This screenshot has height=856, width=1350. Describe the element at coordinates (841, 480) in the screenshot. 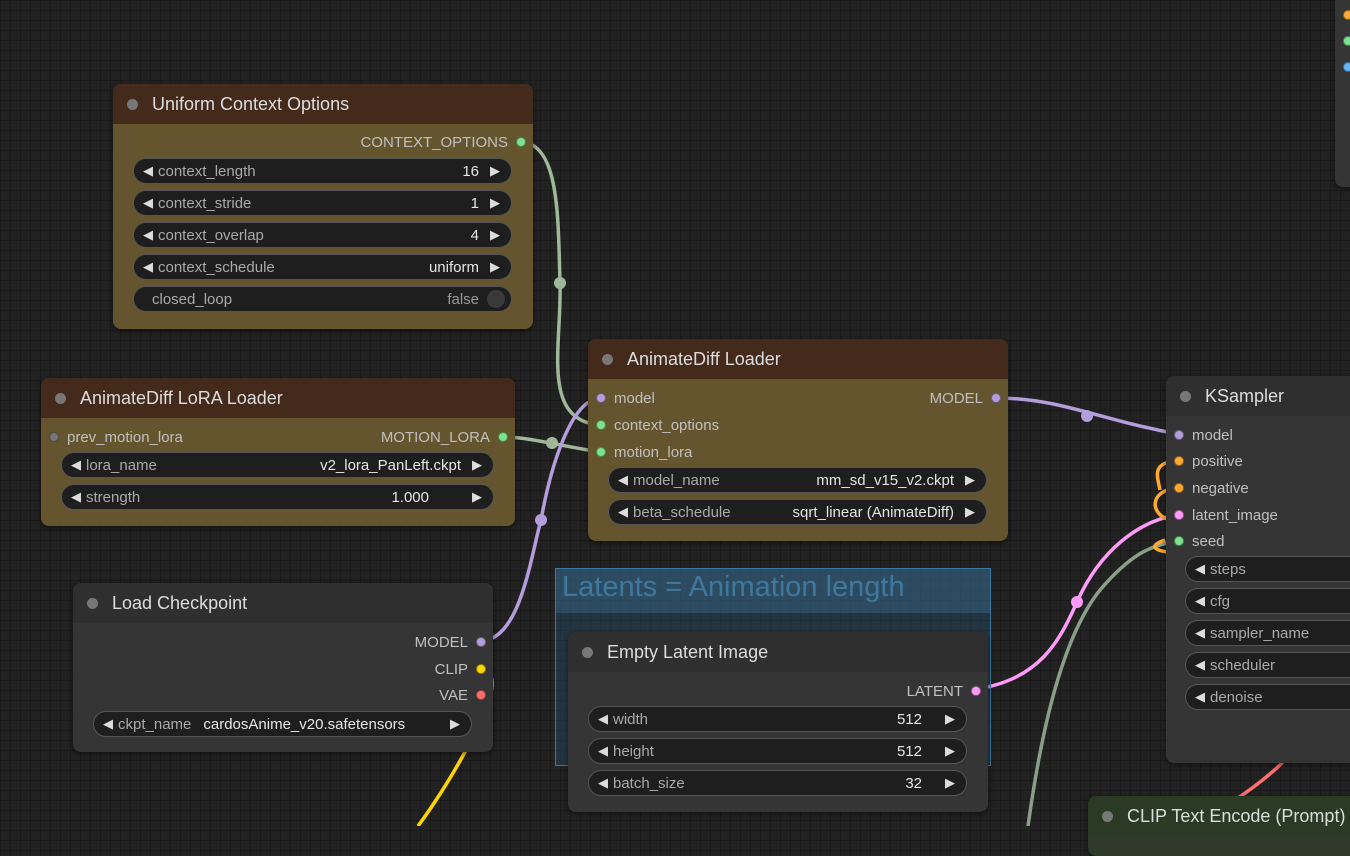

I see `widget-value: mm_sd_v15_v2.ckpt` at that location.